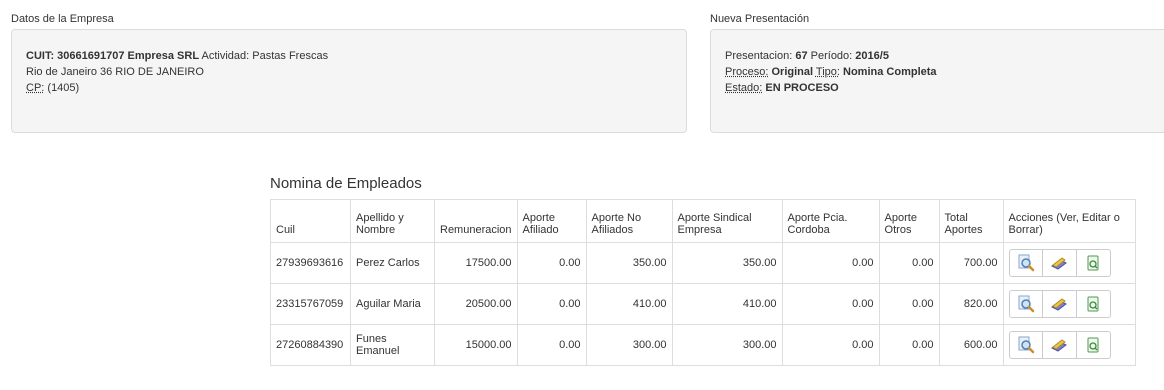 The width and height of the screenshot is (1164, 390). Describe the element at coordinates (792, 72) in the screenshot. I see `proceso-value: Original` at that location.